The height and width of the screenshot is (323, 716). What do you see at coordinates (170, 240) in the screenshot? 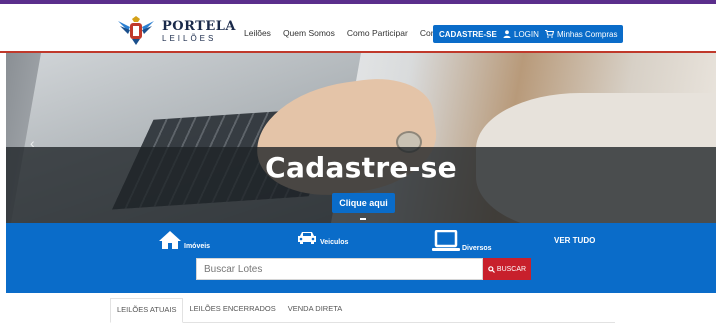
I see `house-icon` at bounding box center [170, 240].